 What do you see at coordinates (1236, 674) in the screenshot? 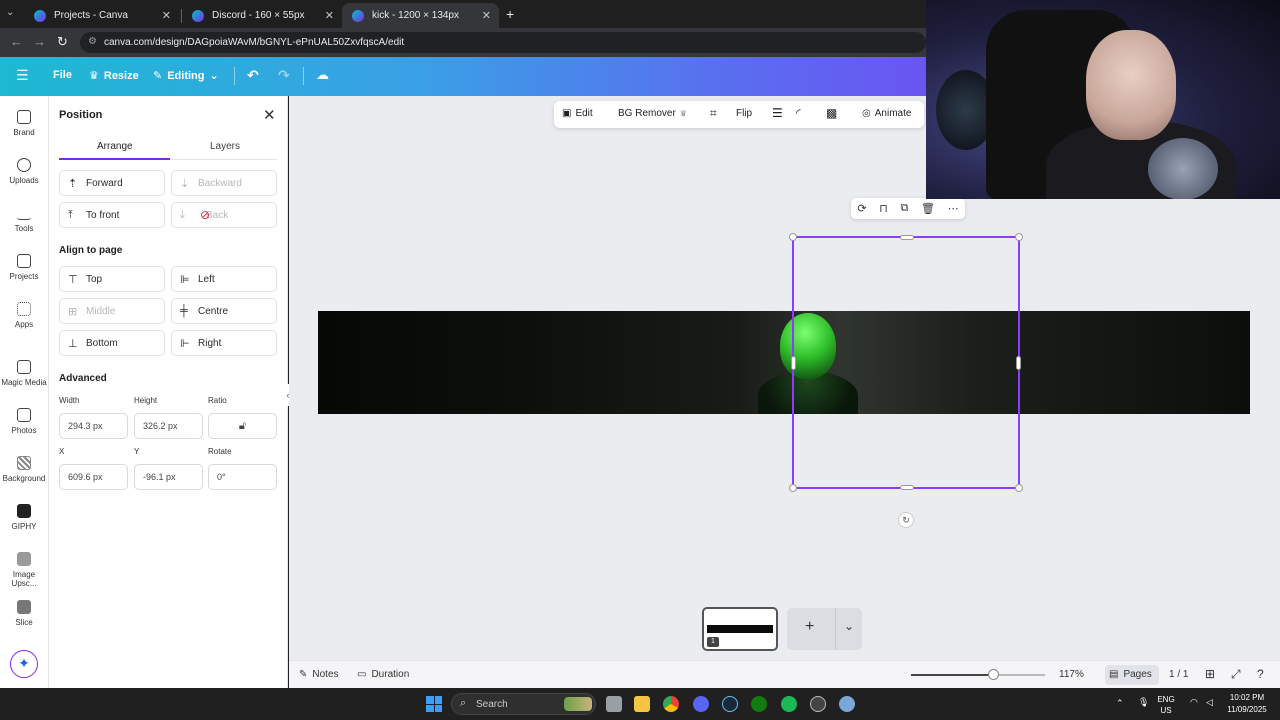
I see `fullscreen-icon: ⤢` at bounding box center [1236, 674].